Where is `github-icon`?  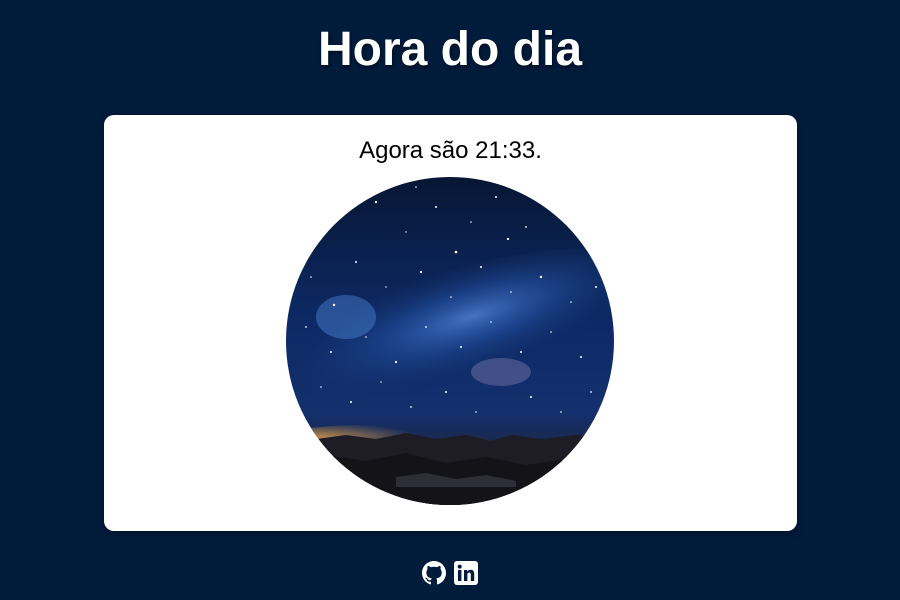 github-icon is located at coordinates (434, 573).